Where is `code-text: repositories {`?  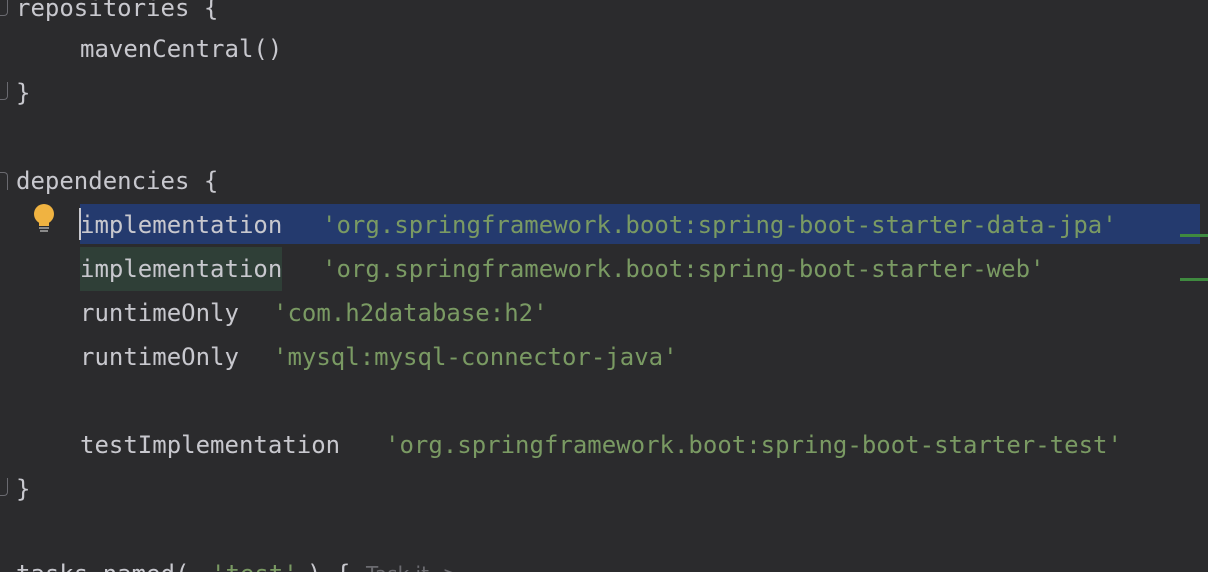 code-text: repositories { is located at coordinates (117, 11).